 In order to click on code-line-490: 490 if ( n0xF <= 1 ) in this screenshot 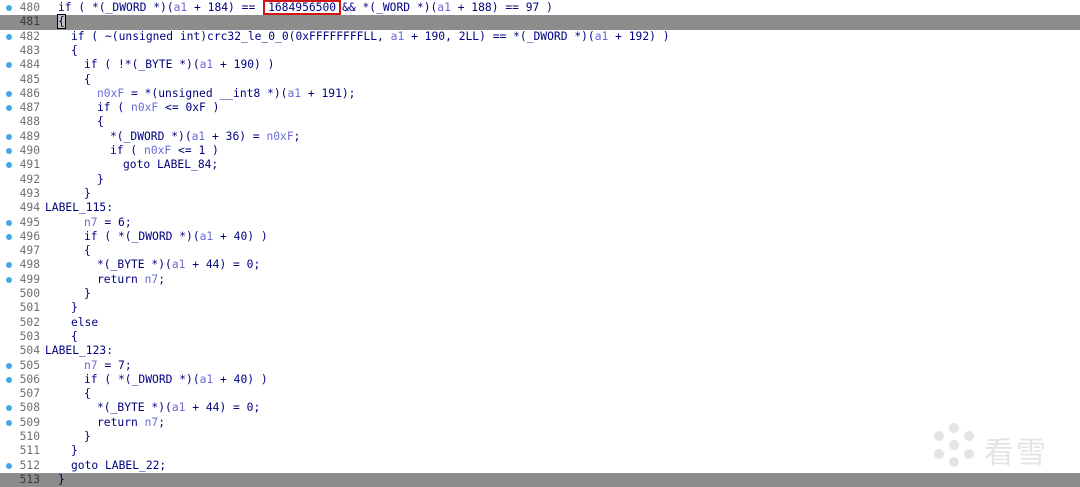, I will do `click(540, 151)`.